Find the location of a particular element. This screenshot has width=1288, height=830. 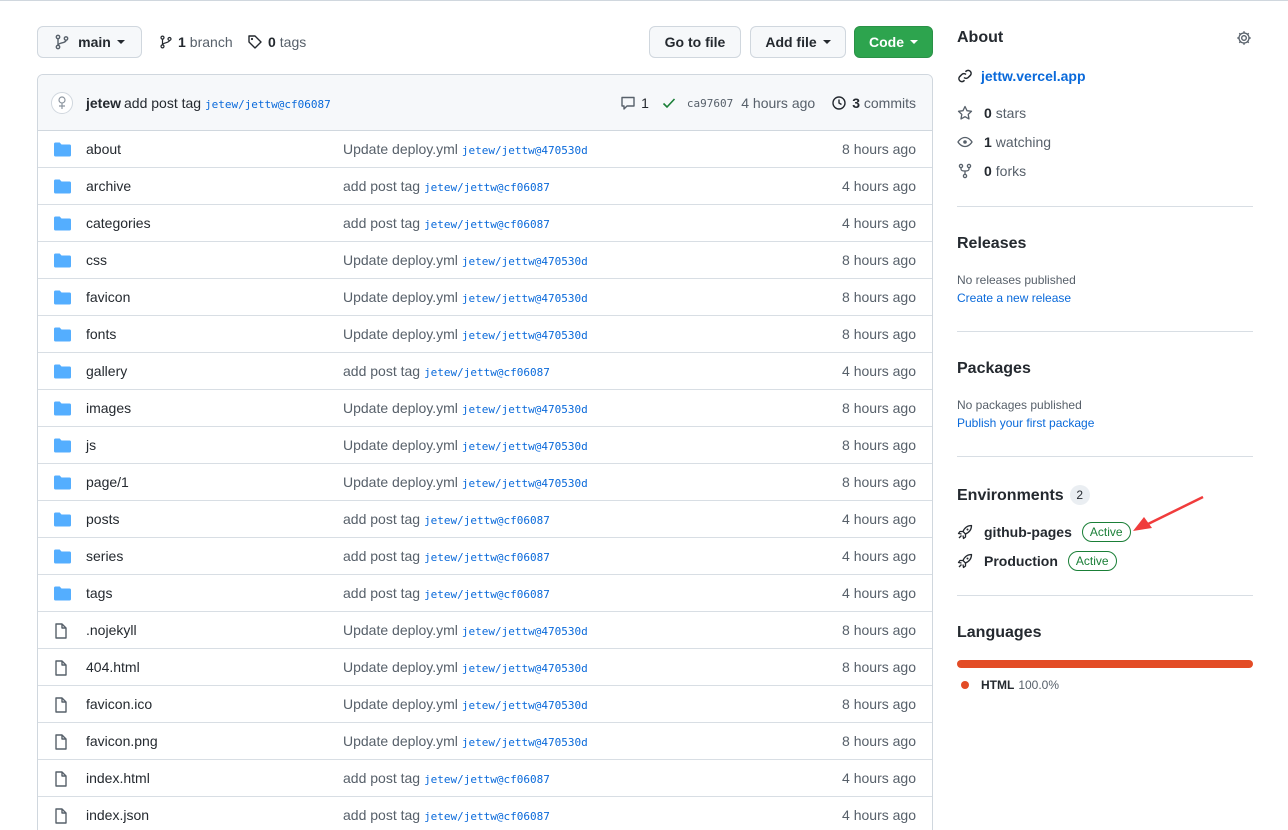

file-name-link: js is located at coordinates (91, 445).